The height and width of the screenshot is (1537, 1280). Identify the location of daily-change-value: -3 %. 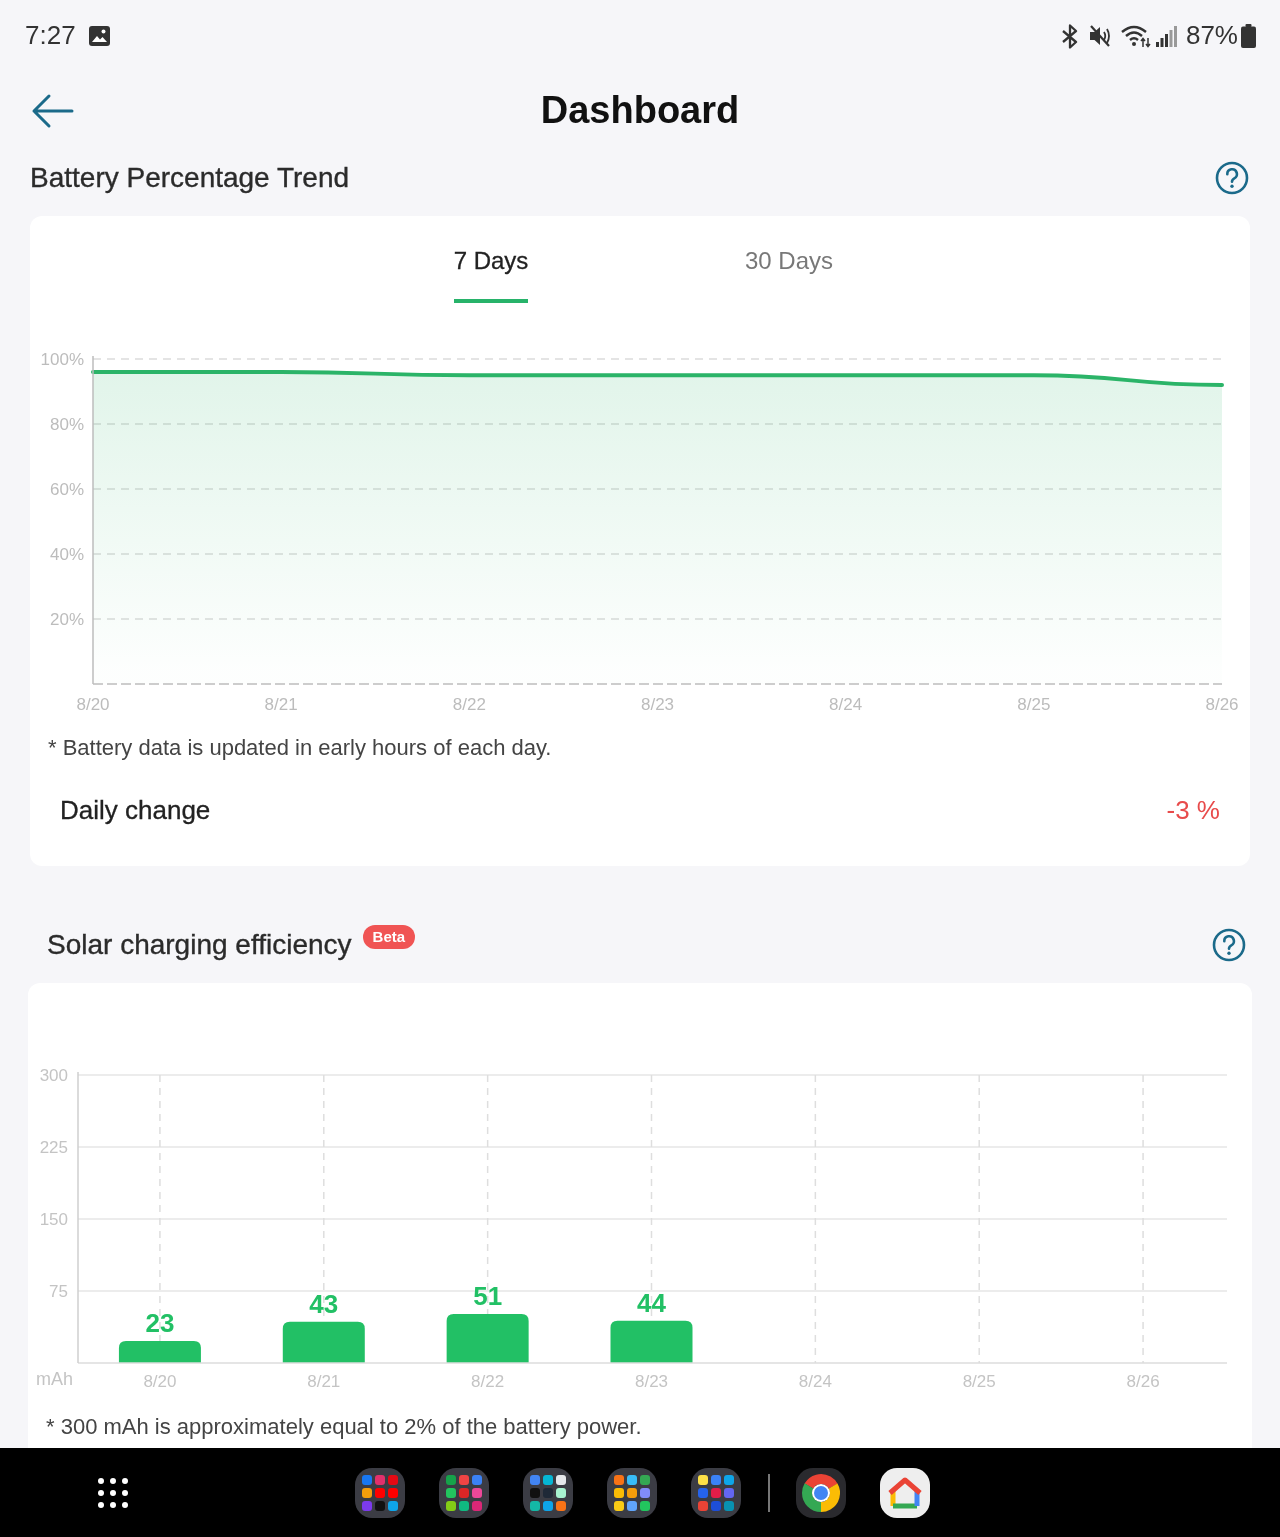
(1193, 810).